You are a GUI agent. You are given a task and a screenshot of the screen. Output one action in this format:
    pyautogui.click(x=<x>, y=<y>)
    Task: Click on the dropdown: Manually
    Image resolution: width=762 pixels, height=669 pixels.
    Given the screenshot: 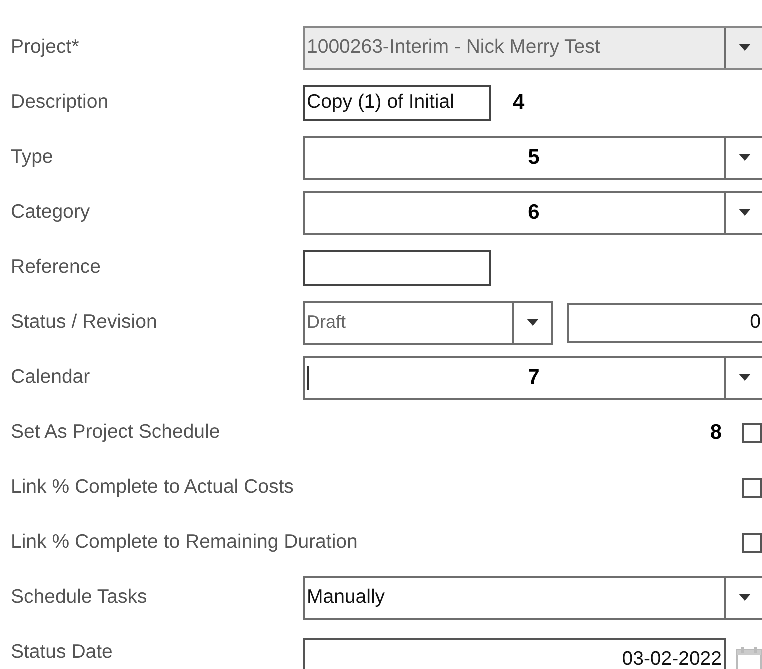 What is the action you would take?
    pyautogui.click(x=532, y=598)
    